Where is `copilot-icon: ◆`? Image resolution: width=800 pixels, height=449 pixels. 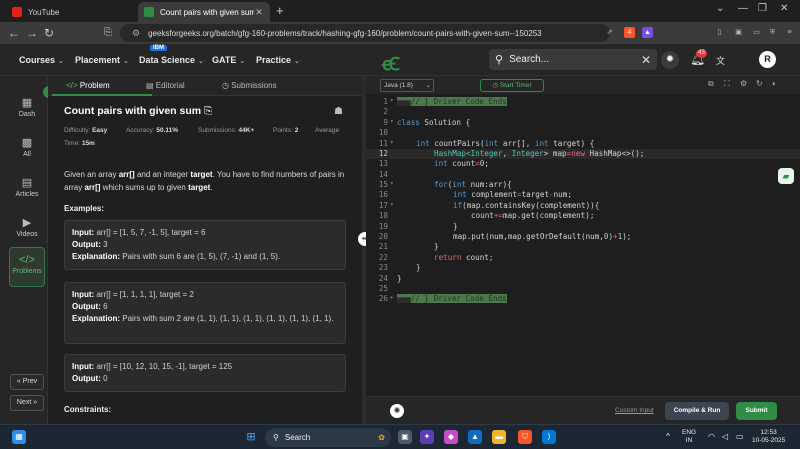 copilot-icon: ◆ is located at coordinates (451, 437).